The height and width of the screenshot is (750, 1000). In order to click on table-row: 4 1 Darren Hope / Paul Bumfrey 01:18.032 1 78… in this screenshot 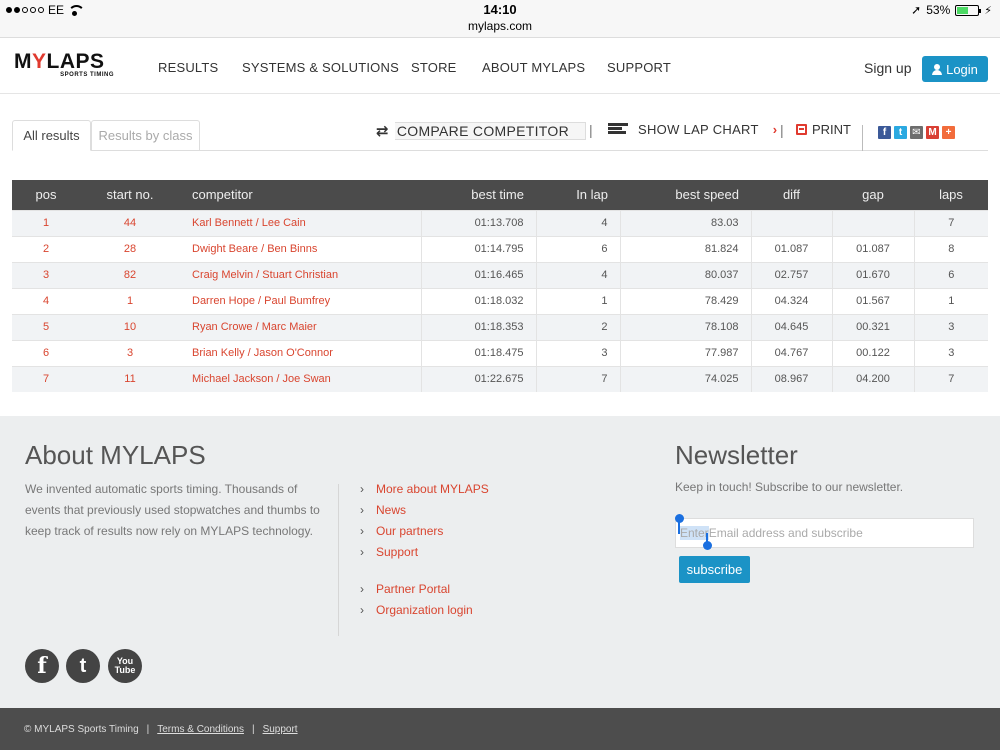, I will do `click(500, 300)`.